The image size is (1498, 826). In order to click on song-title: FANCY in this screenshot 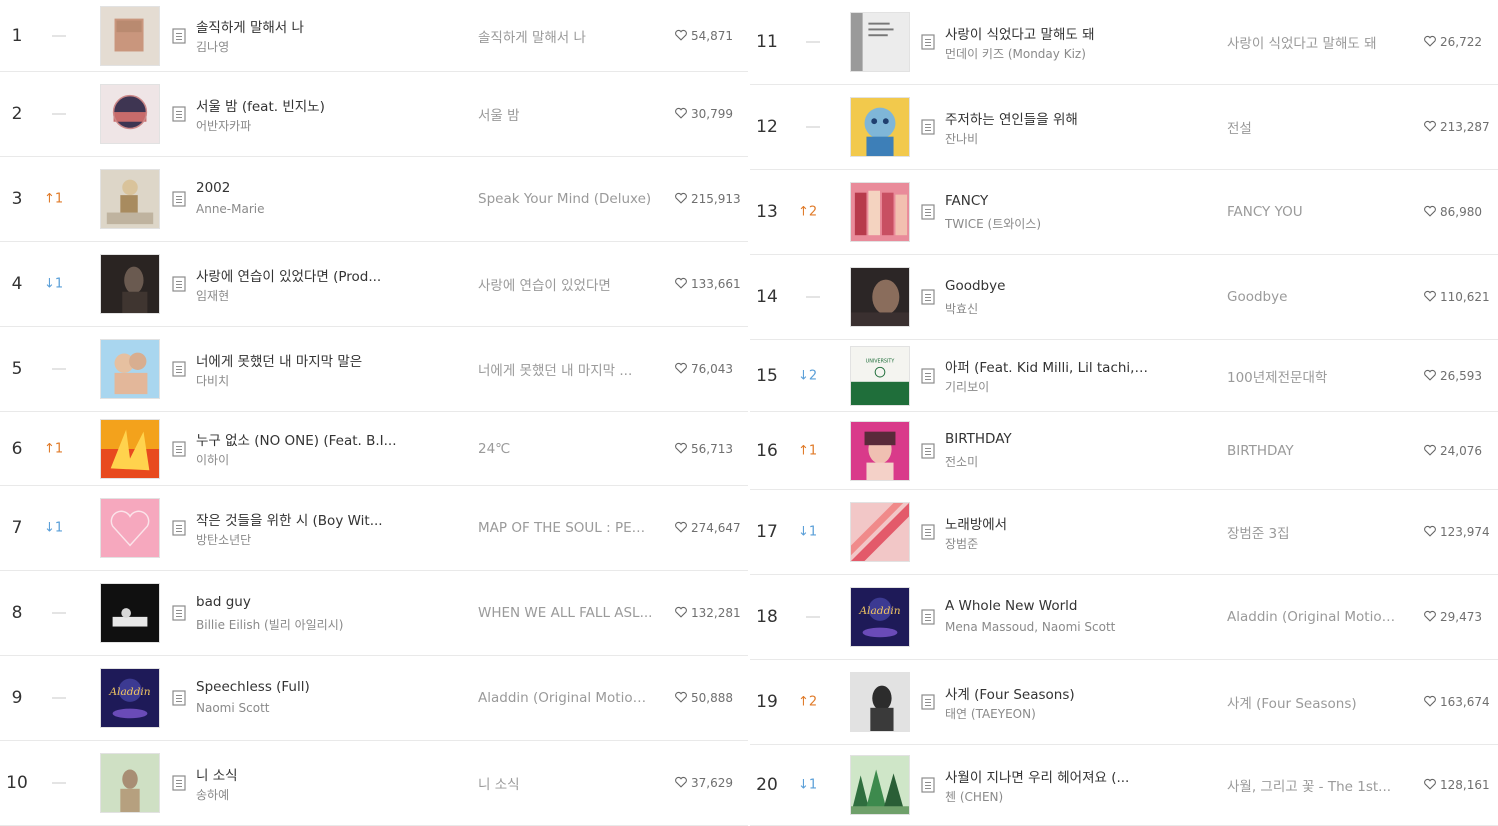, I will do `click(1047, 201)`.